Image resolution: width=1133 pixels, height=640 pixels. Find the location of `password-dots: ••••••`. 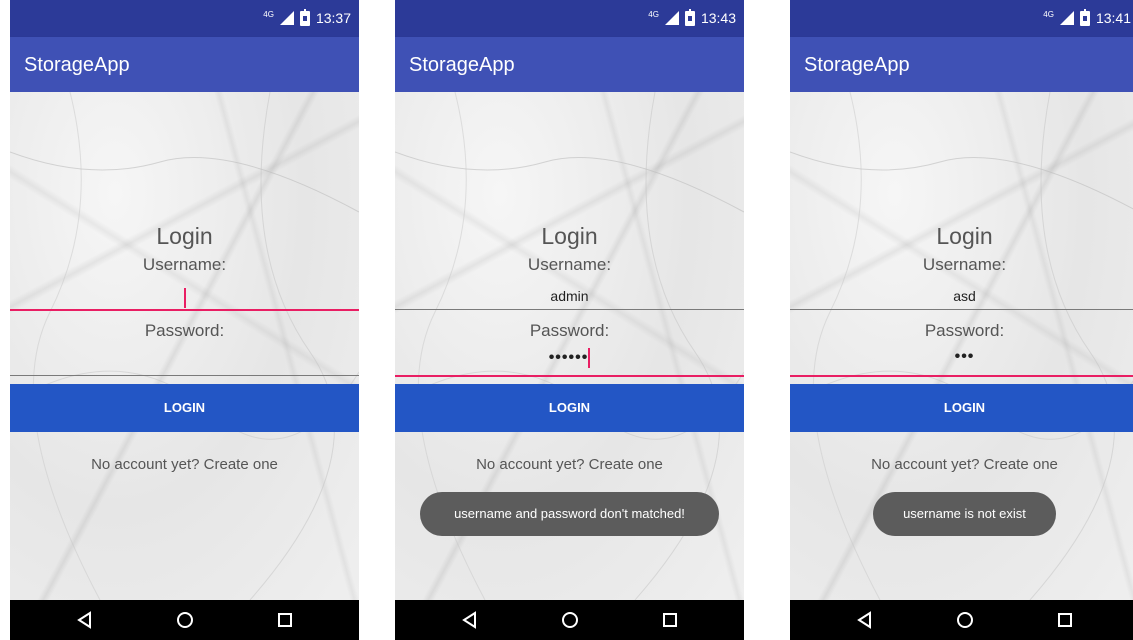

password-dots: •••••• is located at coordinates (568, 358).